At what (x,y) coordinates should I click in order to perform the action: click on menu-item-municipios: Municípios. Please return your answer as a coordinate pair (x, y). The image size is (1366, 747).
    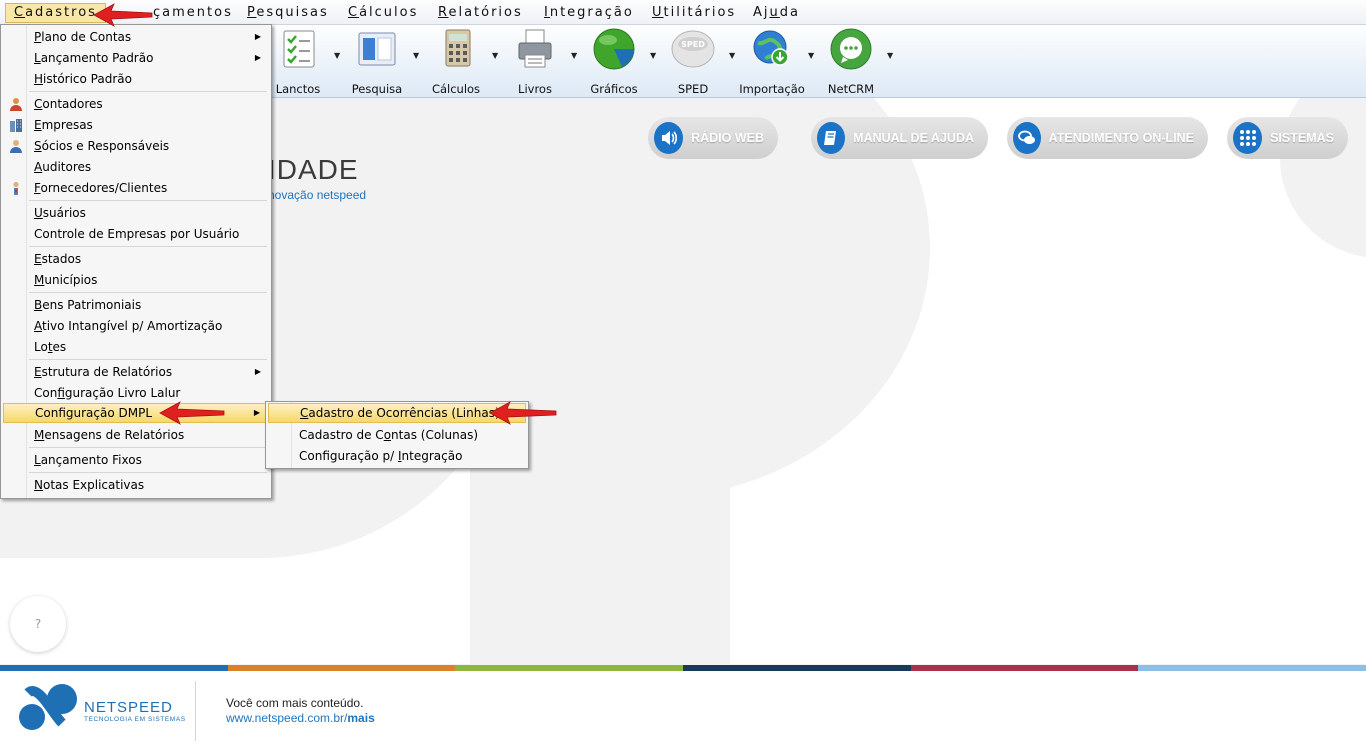
    Looking at the image, I should click on (135, 280).